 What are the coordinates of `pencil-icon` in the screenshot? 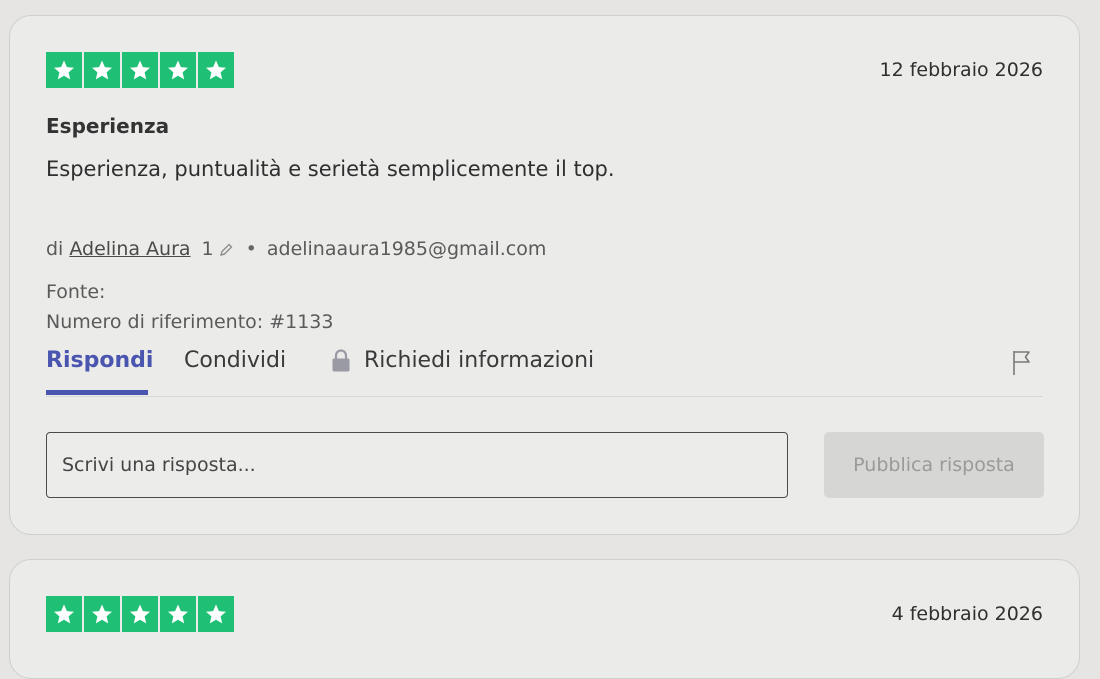 It's located at (226, 249).